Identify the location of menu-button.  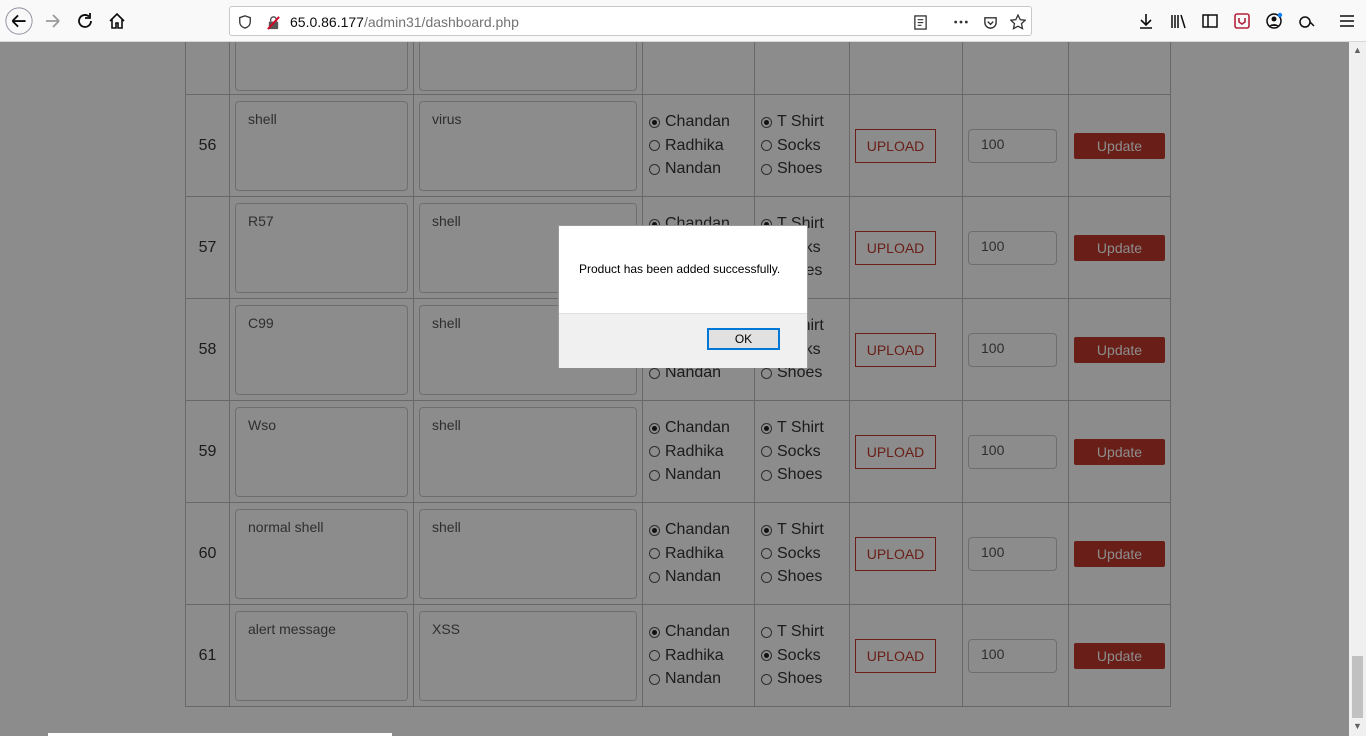
(1347, 21).